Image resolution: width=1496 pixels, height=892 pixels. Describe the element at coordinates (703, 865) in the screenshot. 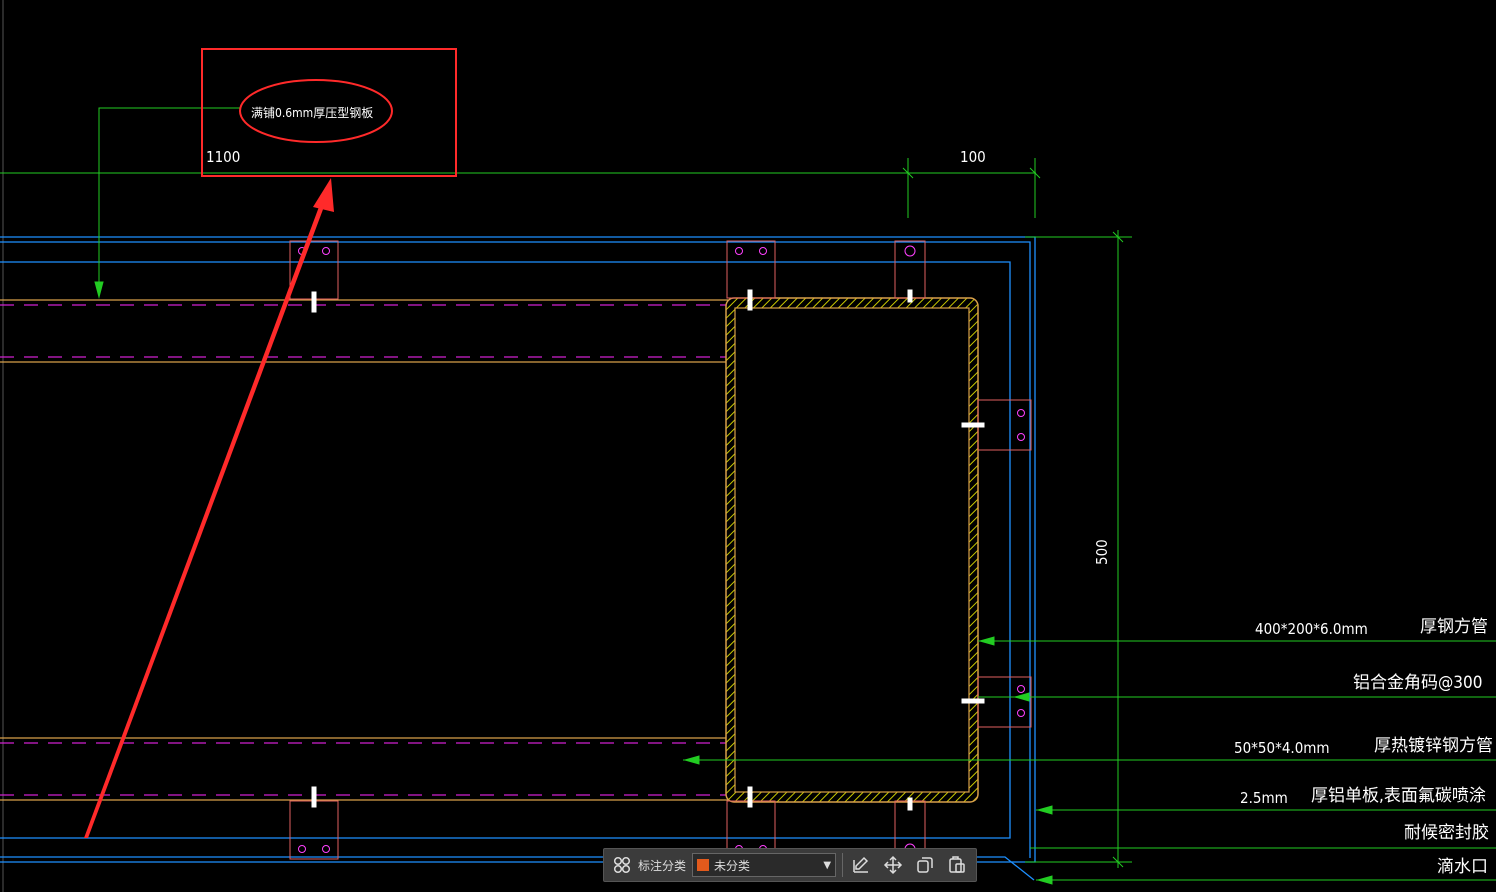

I see `category-color-swatch` at that location.